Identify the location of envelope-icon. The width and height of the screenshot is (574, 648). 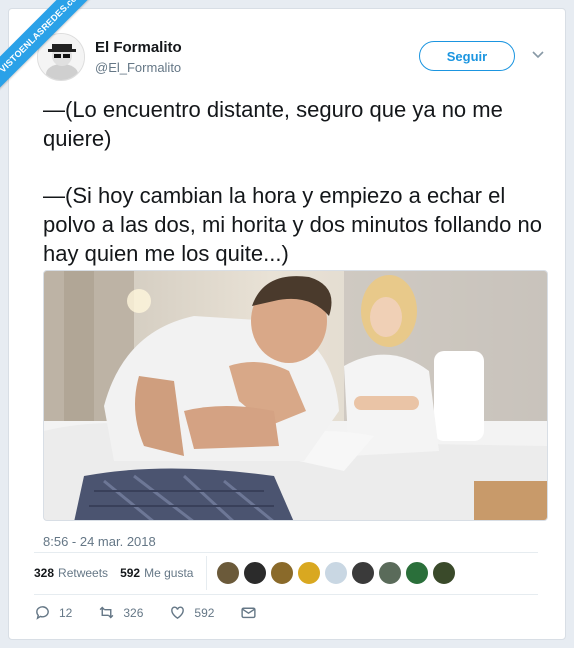
(249, 613).